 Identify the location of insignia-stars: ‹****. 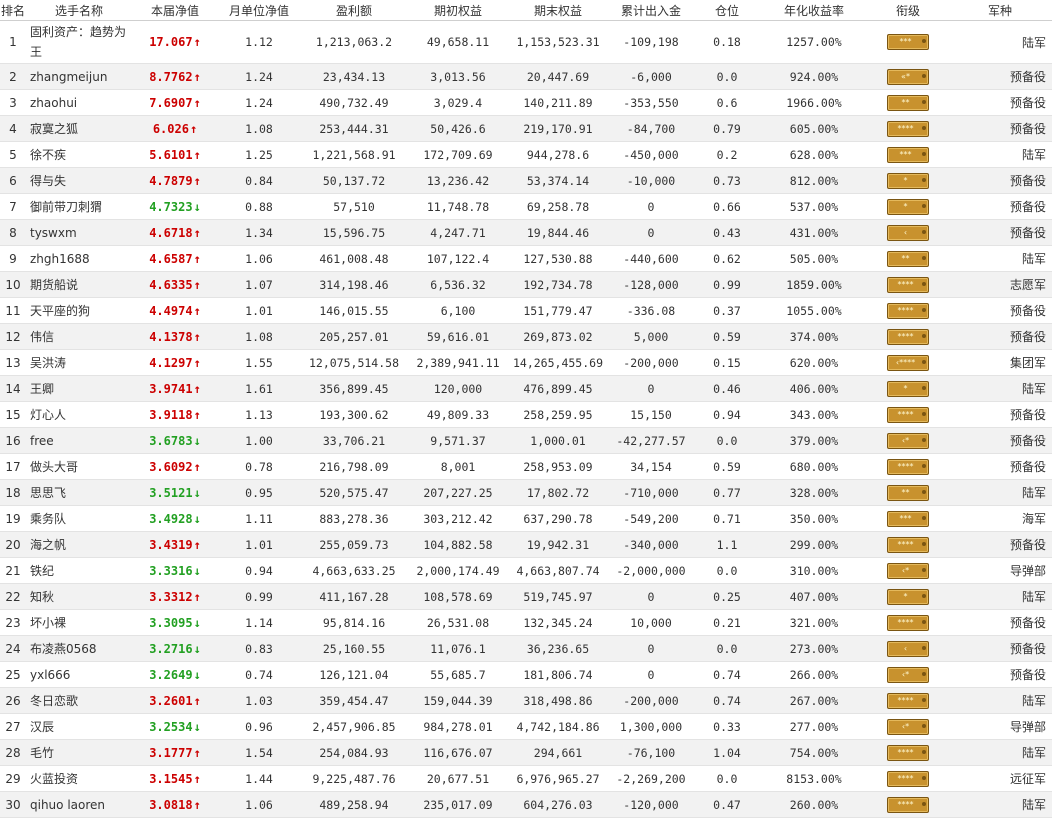
(905, 362).